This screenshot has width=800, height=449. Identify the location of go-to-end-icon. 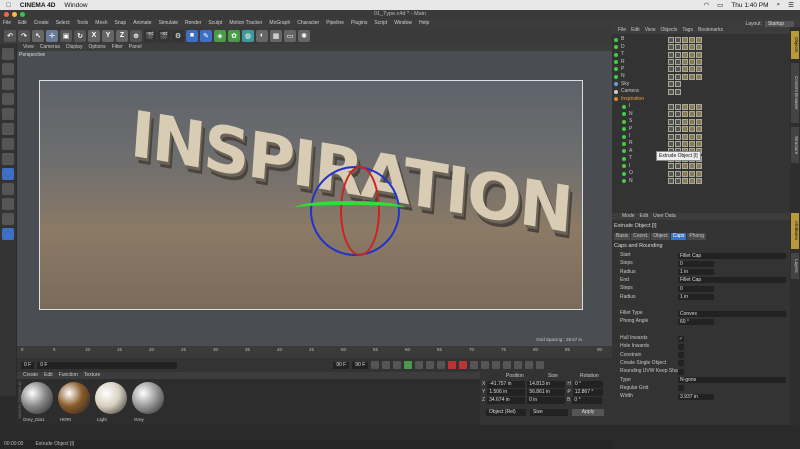
(441, 365).